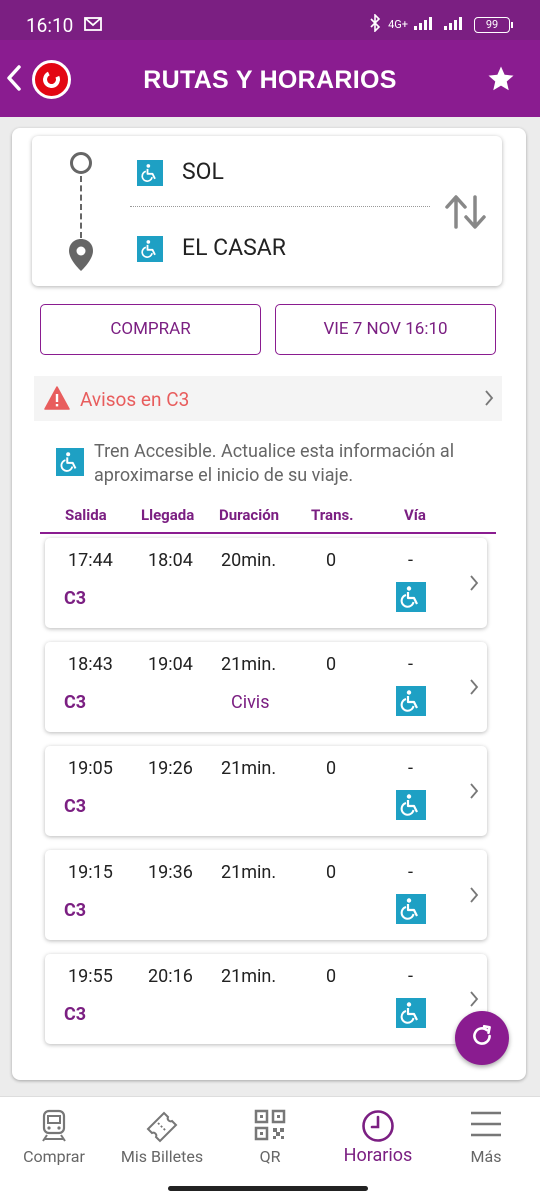 The image size is (540, 1200). I want to click on tab-mas: Más, so click(486, 1137).